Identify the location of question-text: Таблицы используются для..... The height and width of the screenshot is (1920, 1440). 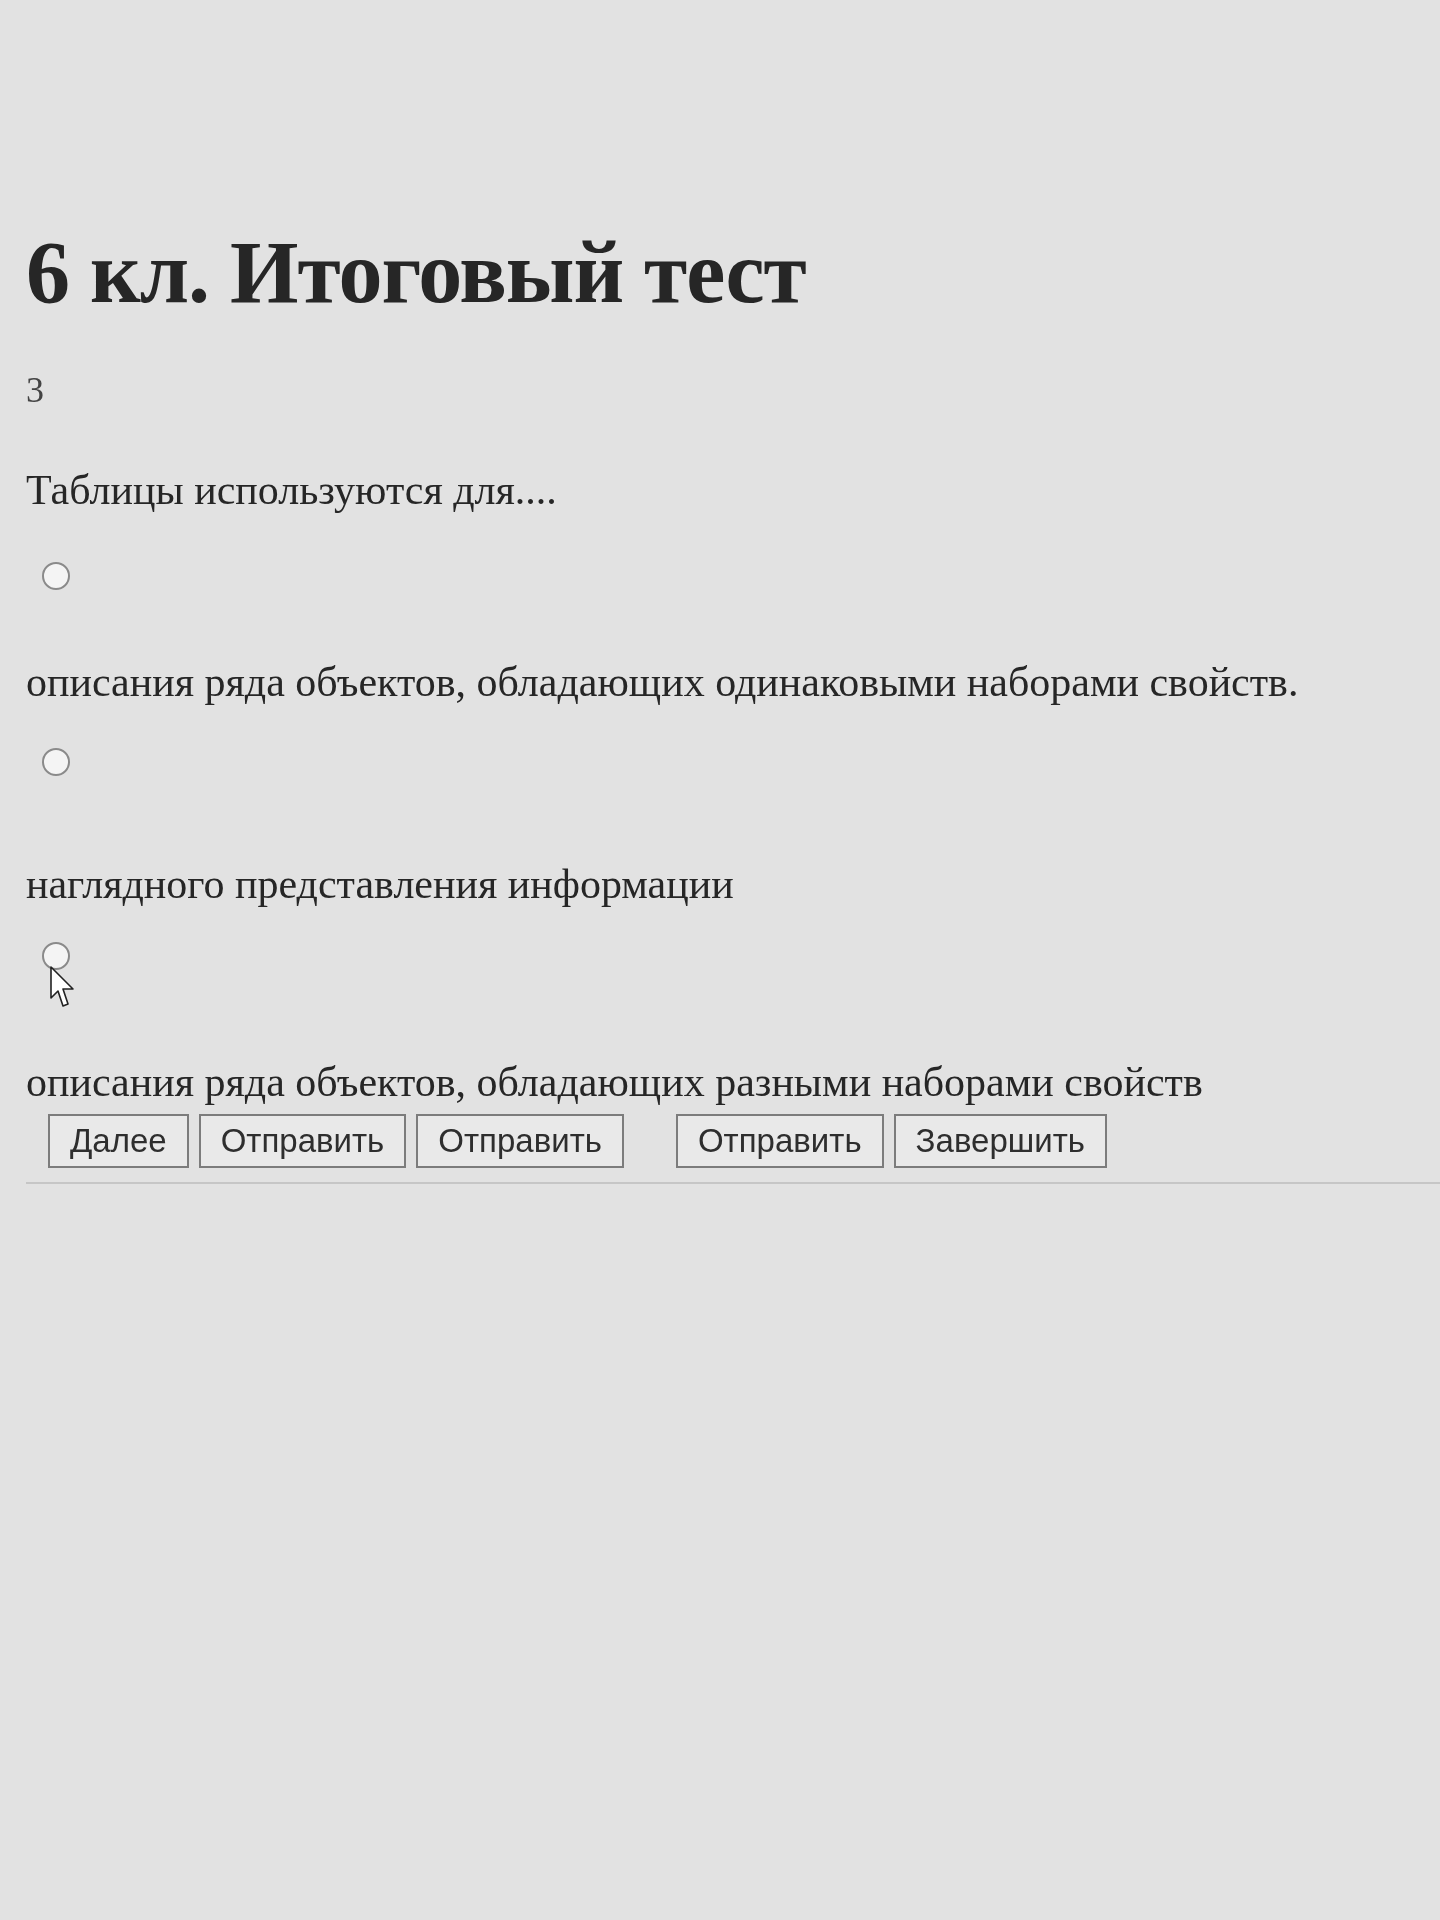
(291, 490).